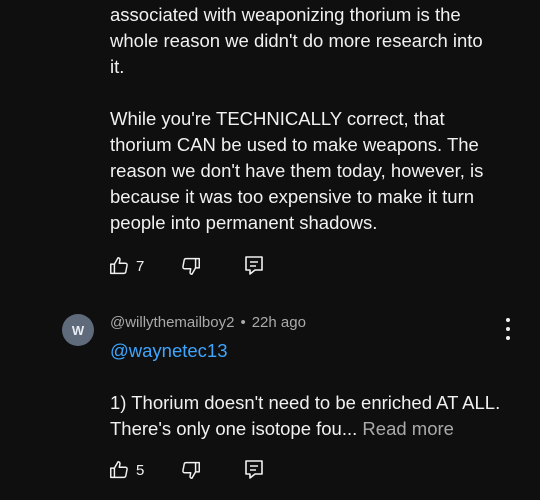  I want to click on like-button: 5, so click(126, 470).